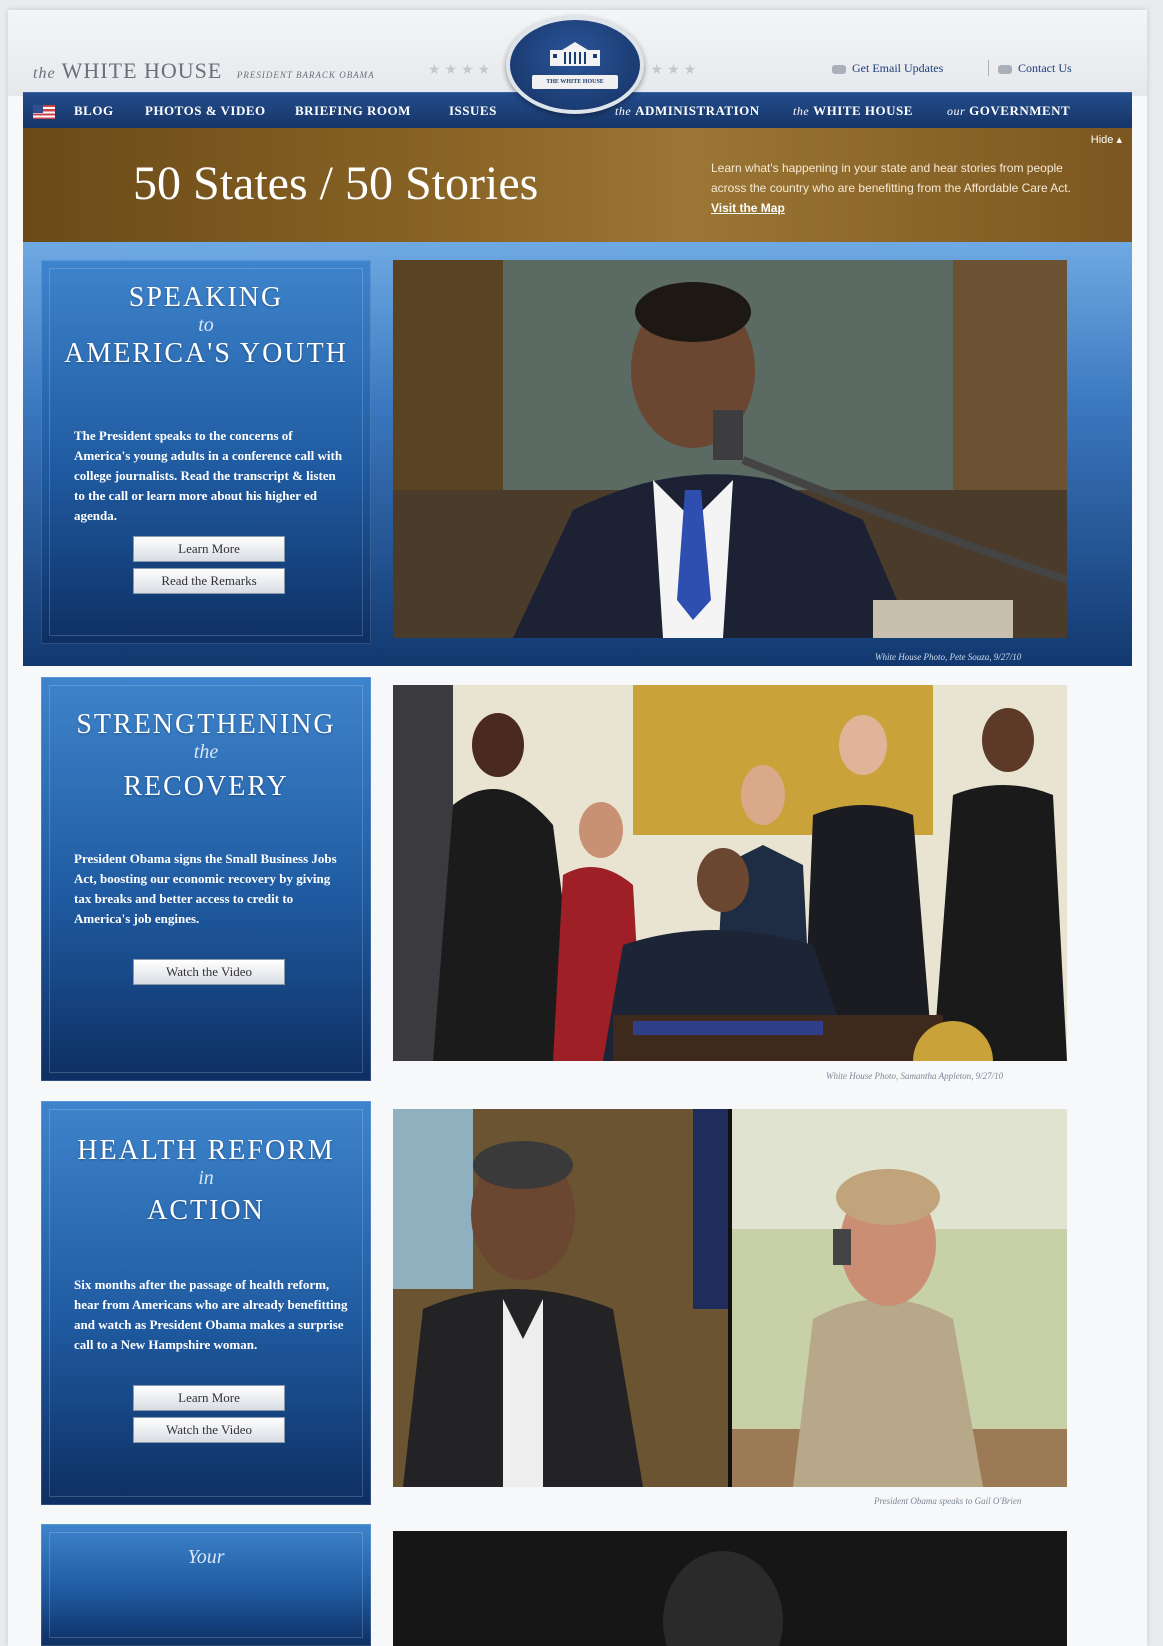 Image resolution: width=1163 pixels, height=1646 pixels. I want to click on seal-label: THE WHITE HOUSE, so click(575, 82).